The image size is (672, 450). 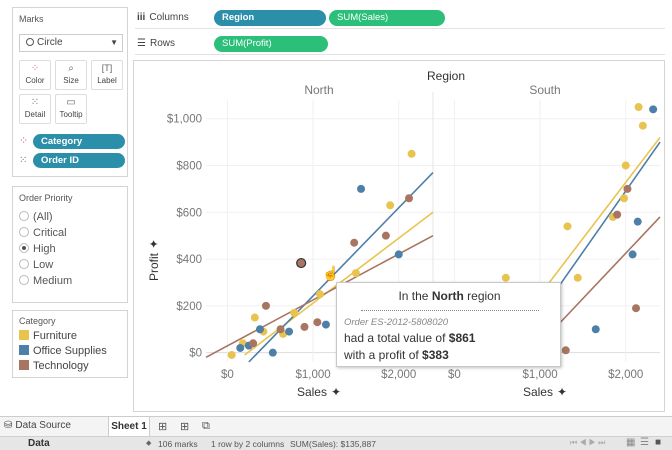 What do you see at coordinates (148, 443) in the screenshot?
I see `status-dropdown-icon: ◆` at bounding box center [148, 443].